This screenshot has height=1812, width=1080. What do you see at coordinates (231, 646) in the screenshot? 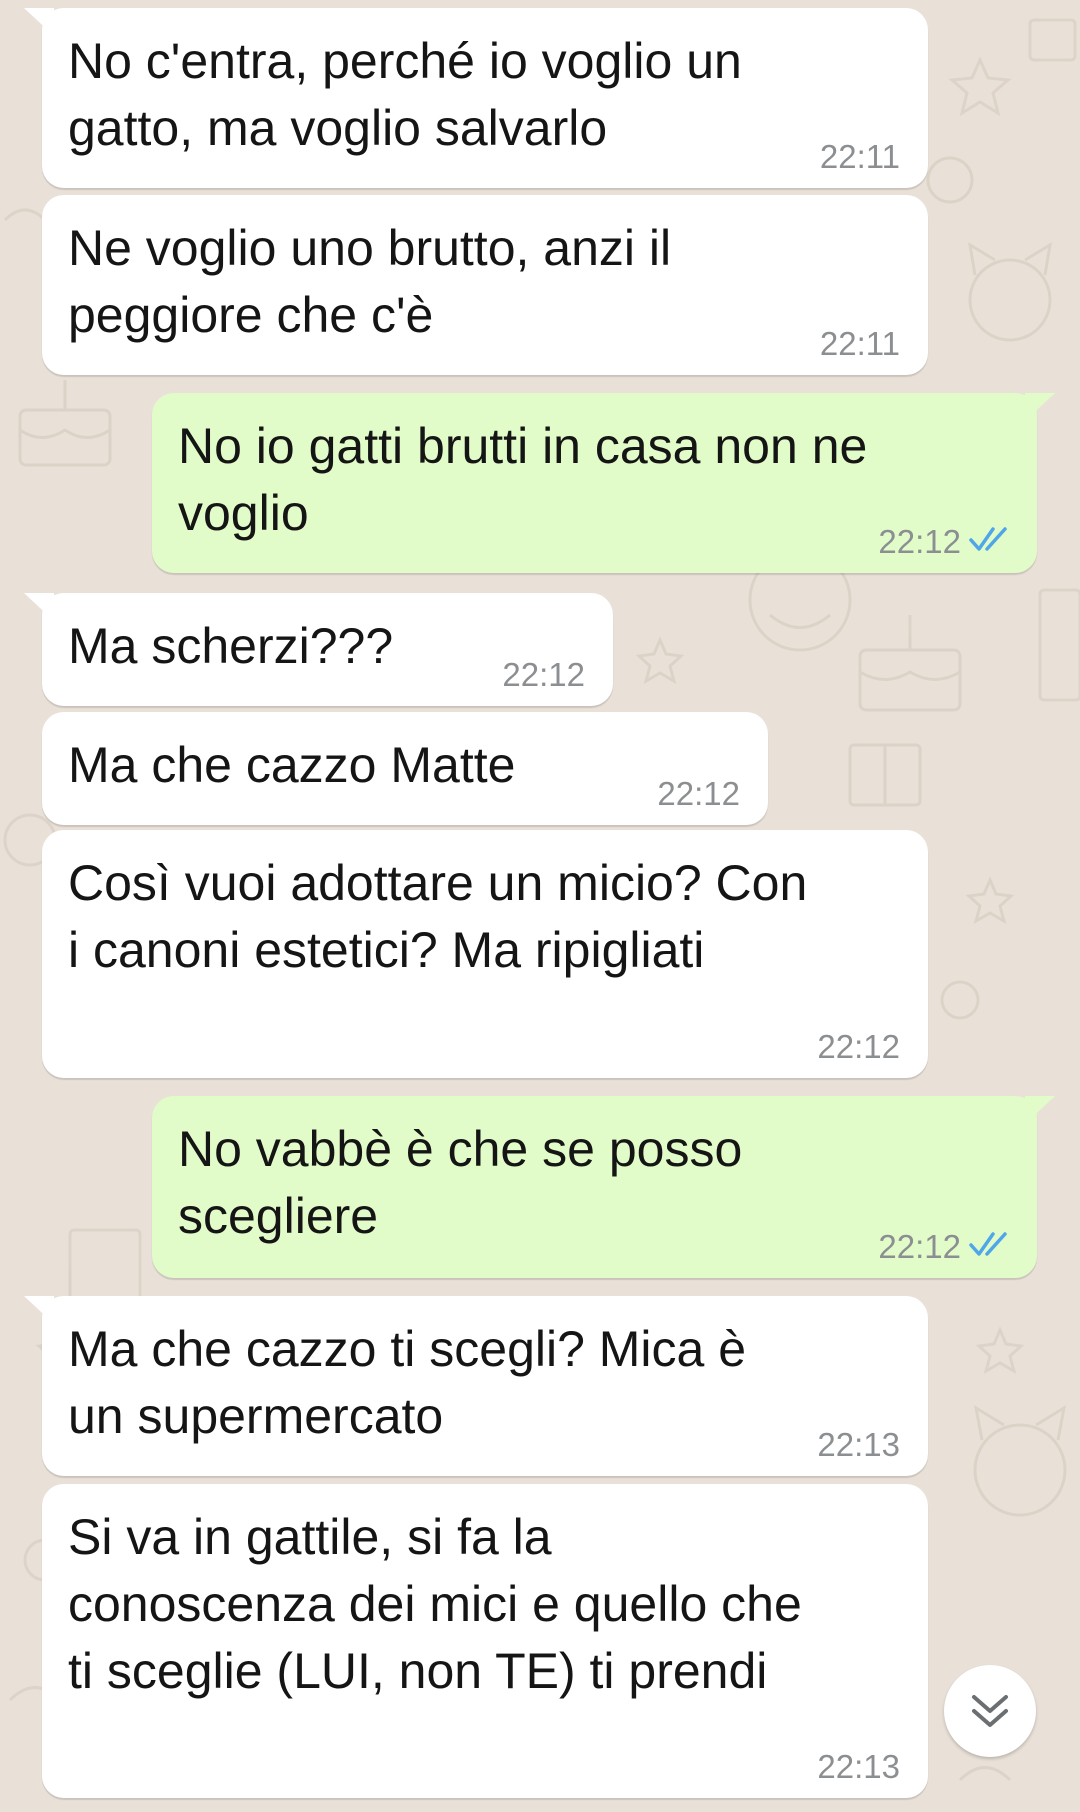
I see `message-text: Ma scherzi???` at bounding box center [231, 646].